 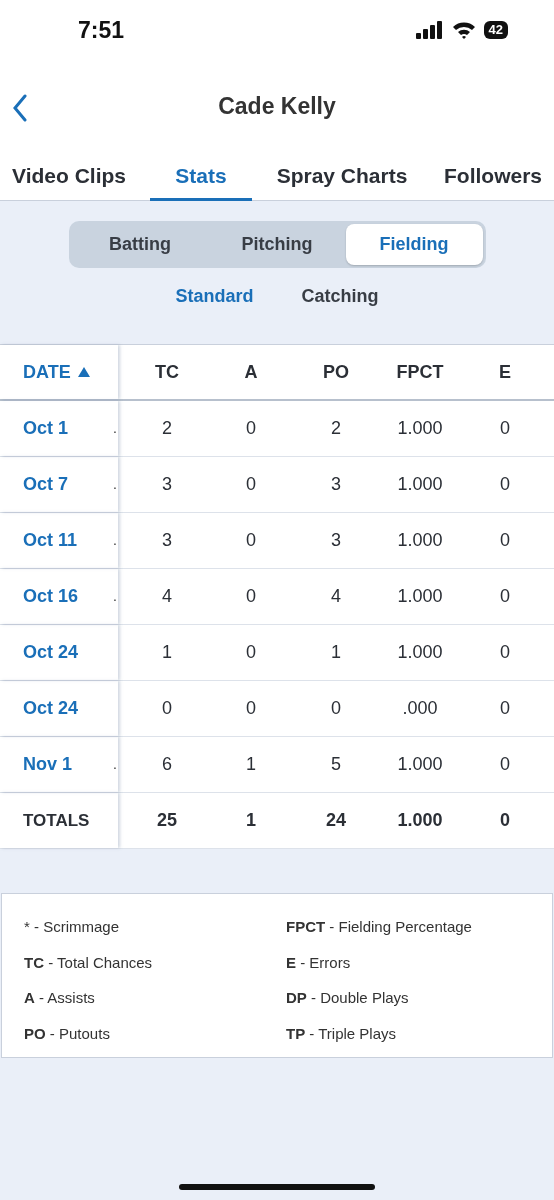 I want to click on date-link: Oct 7, so click(x=46, y=484).